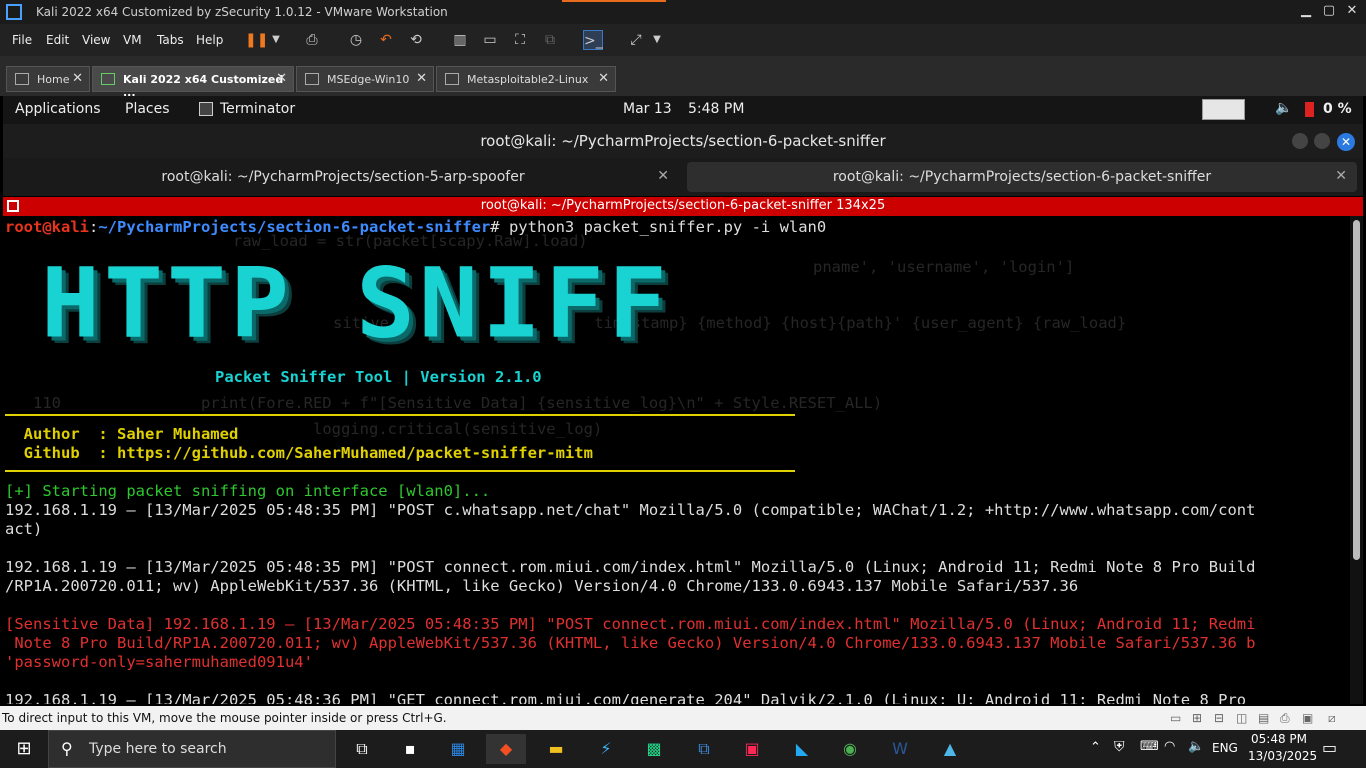 The height and width of the screenshot is (768, 1366). Describe the element at coordinates (256, 40) in the screenshot. I see `pause-icon: ❚❚` at that location.